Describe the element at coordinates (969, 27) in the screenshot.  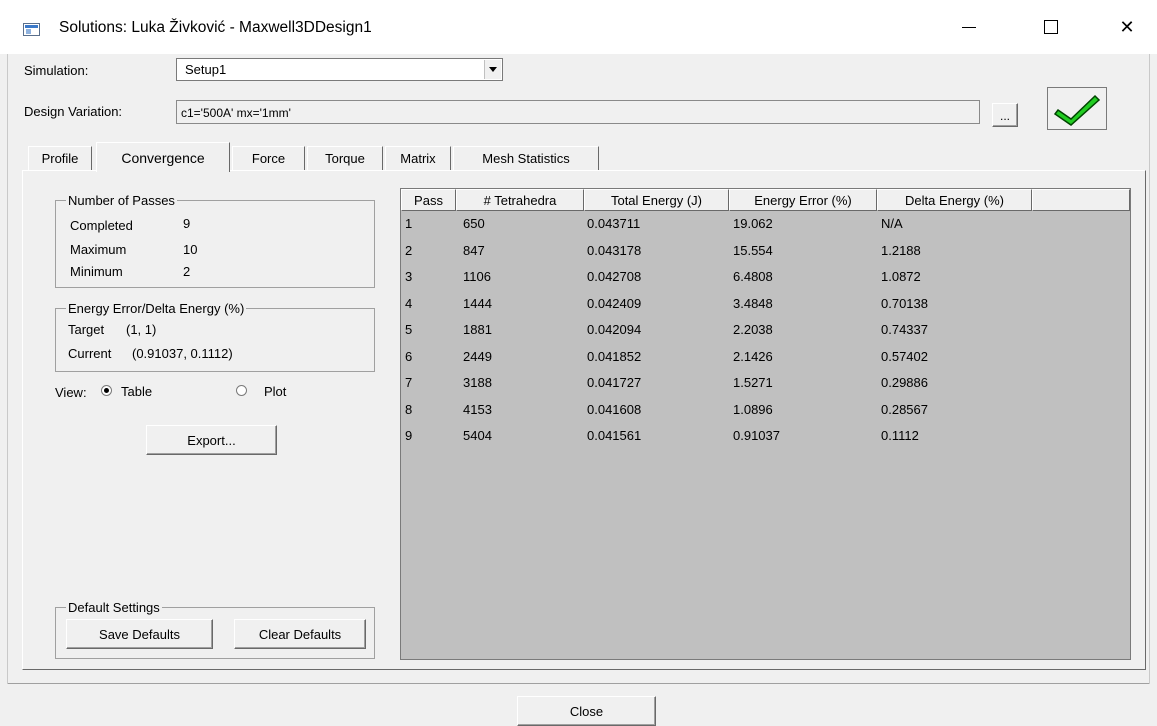
I see `minimize-button` at that location.